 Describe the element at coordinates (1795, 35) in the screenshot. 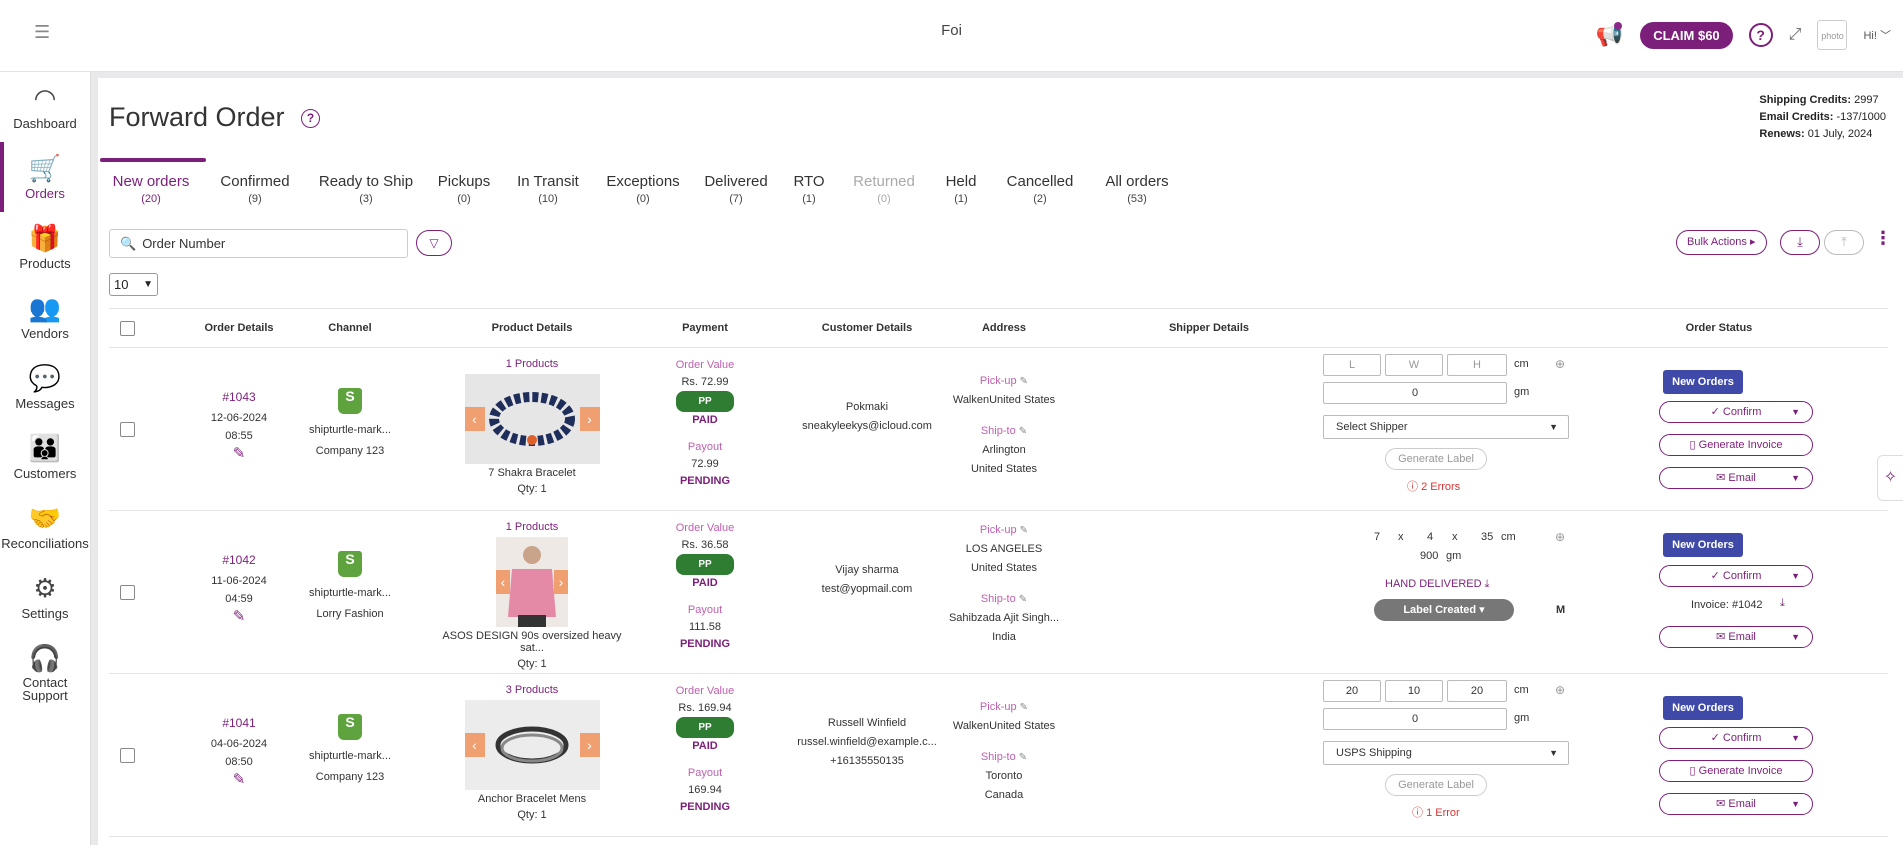

I see `fullscreen-icon: ⤢` at that location.